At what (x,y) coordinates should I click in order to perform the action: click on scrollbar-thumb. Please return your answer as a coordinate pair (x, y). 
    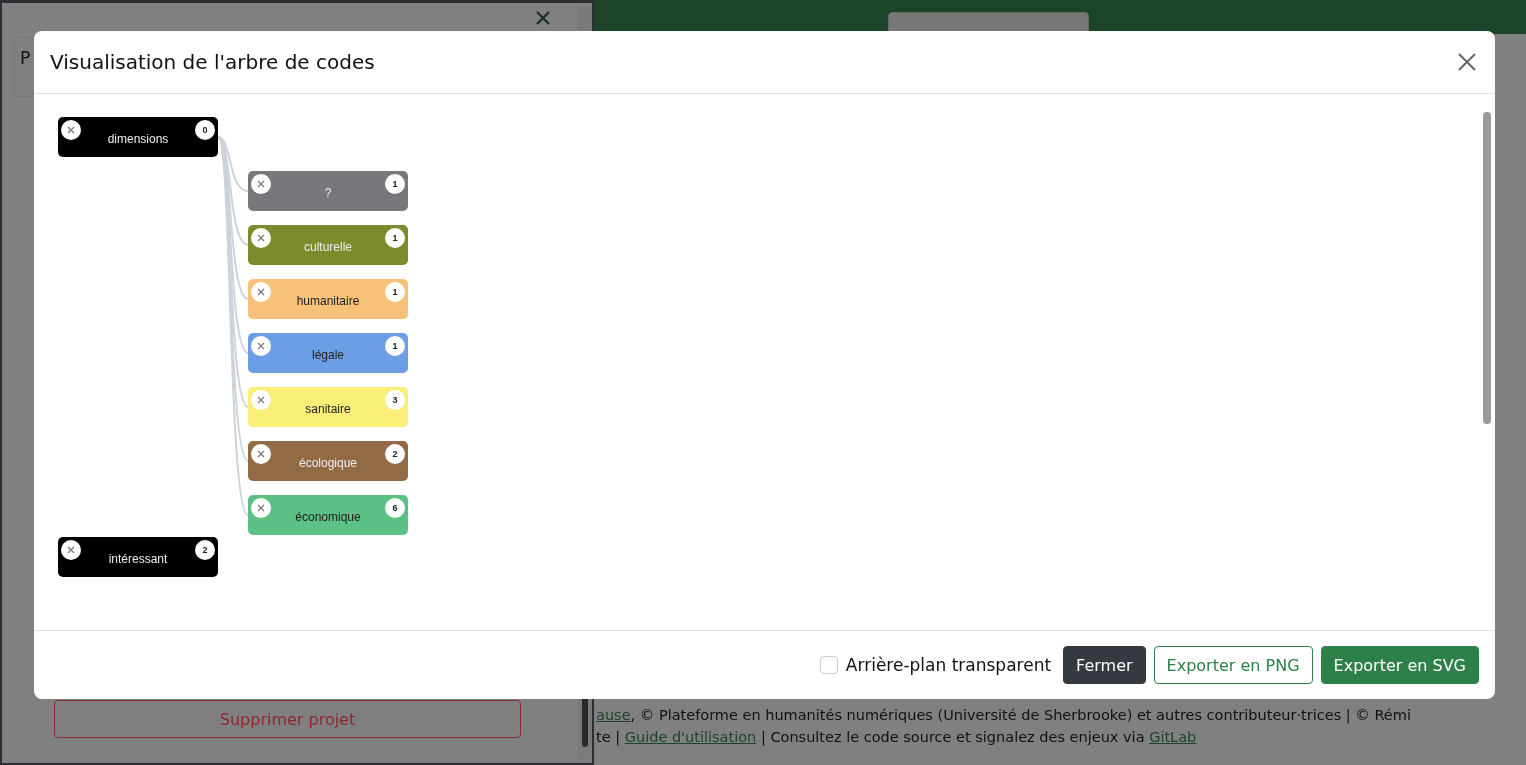
    Looking at the image, I should click on (1487, 268).